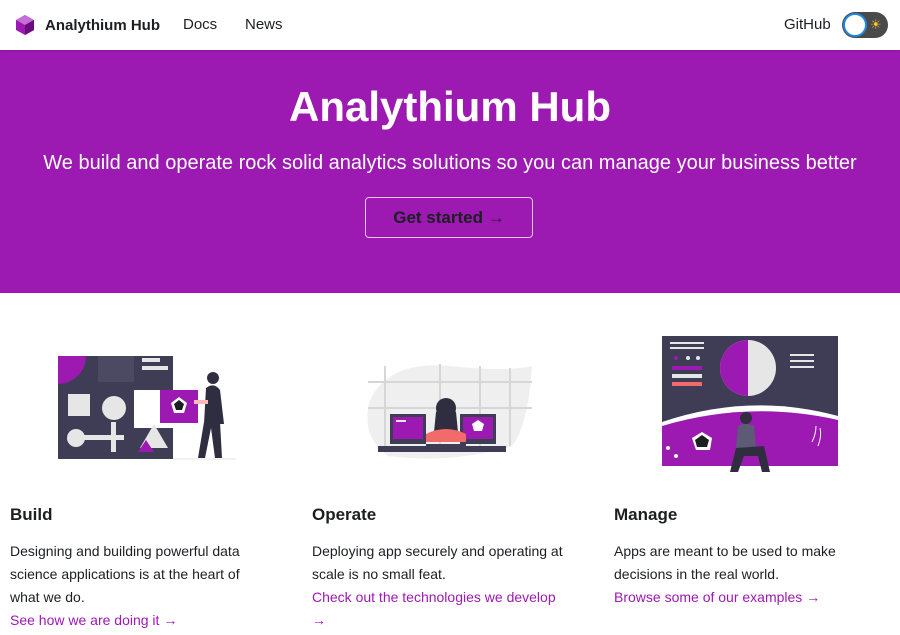  Describe the element at coordinates (450, 106) in the screenshot. I see `hero-title: Analythium Hub` at that location.